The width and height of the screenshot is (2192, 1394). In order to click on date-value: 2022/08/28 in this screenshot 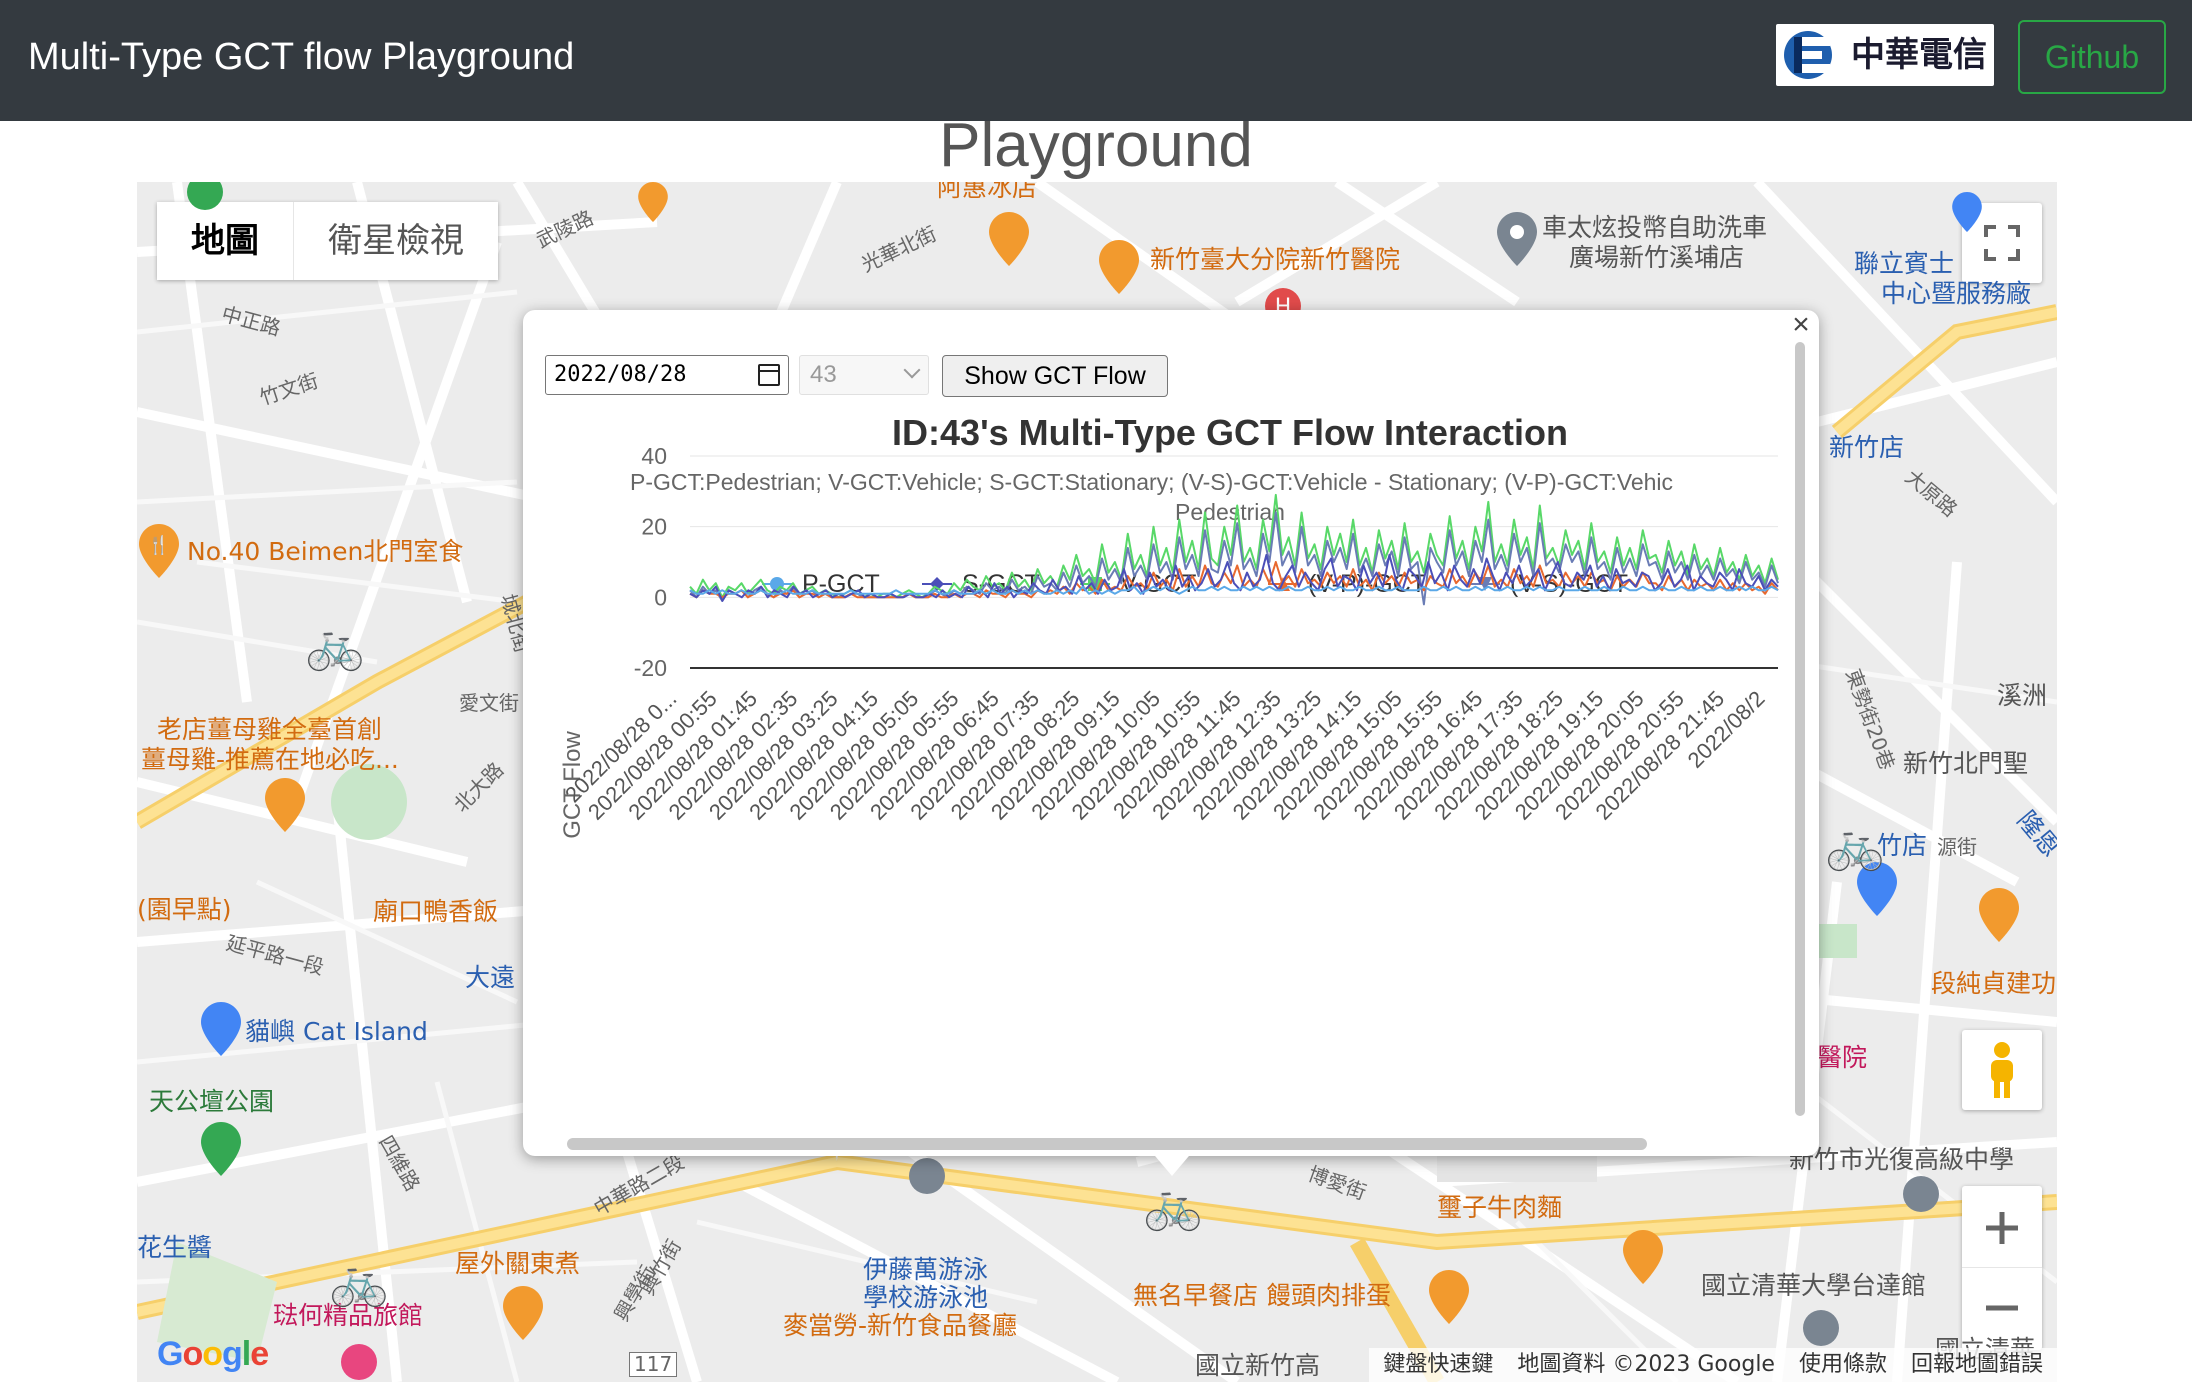, I will do `click(620, 374)`.